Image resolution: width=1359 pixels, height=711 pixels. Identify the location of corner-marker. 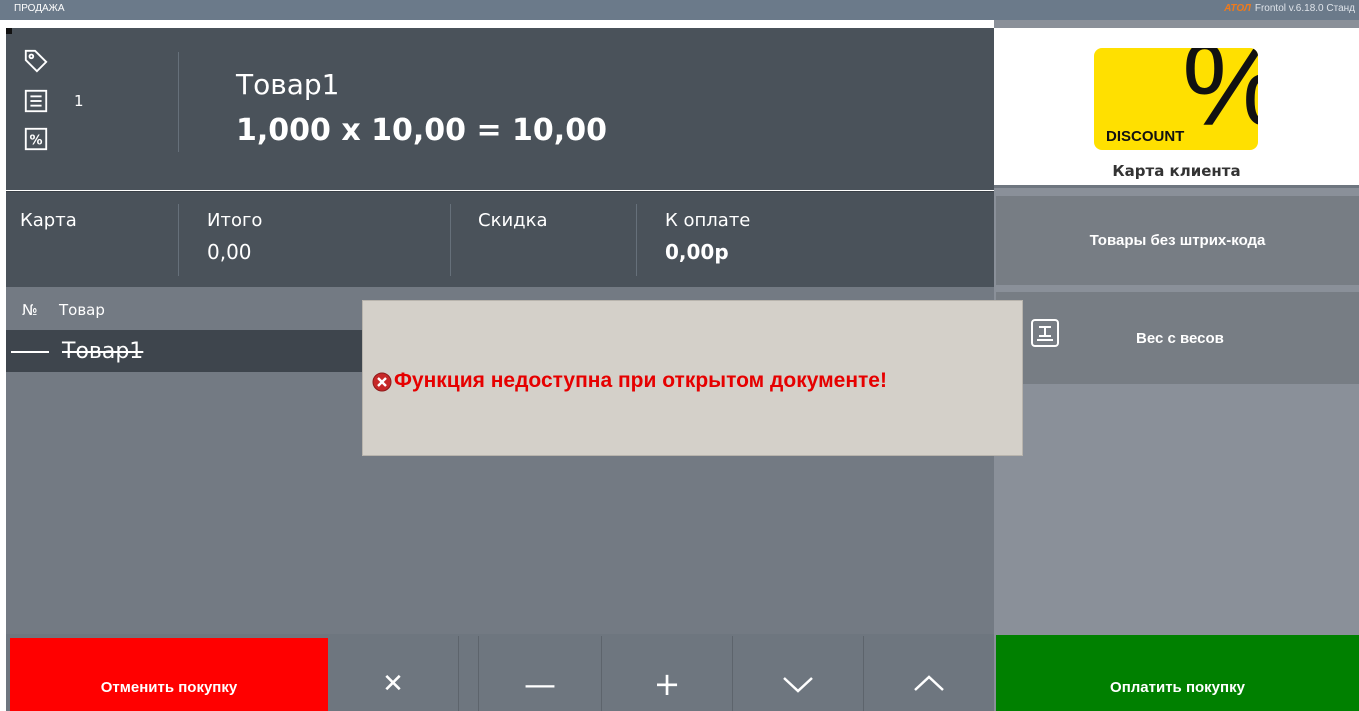
(9, 31).